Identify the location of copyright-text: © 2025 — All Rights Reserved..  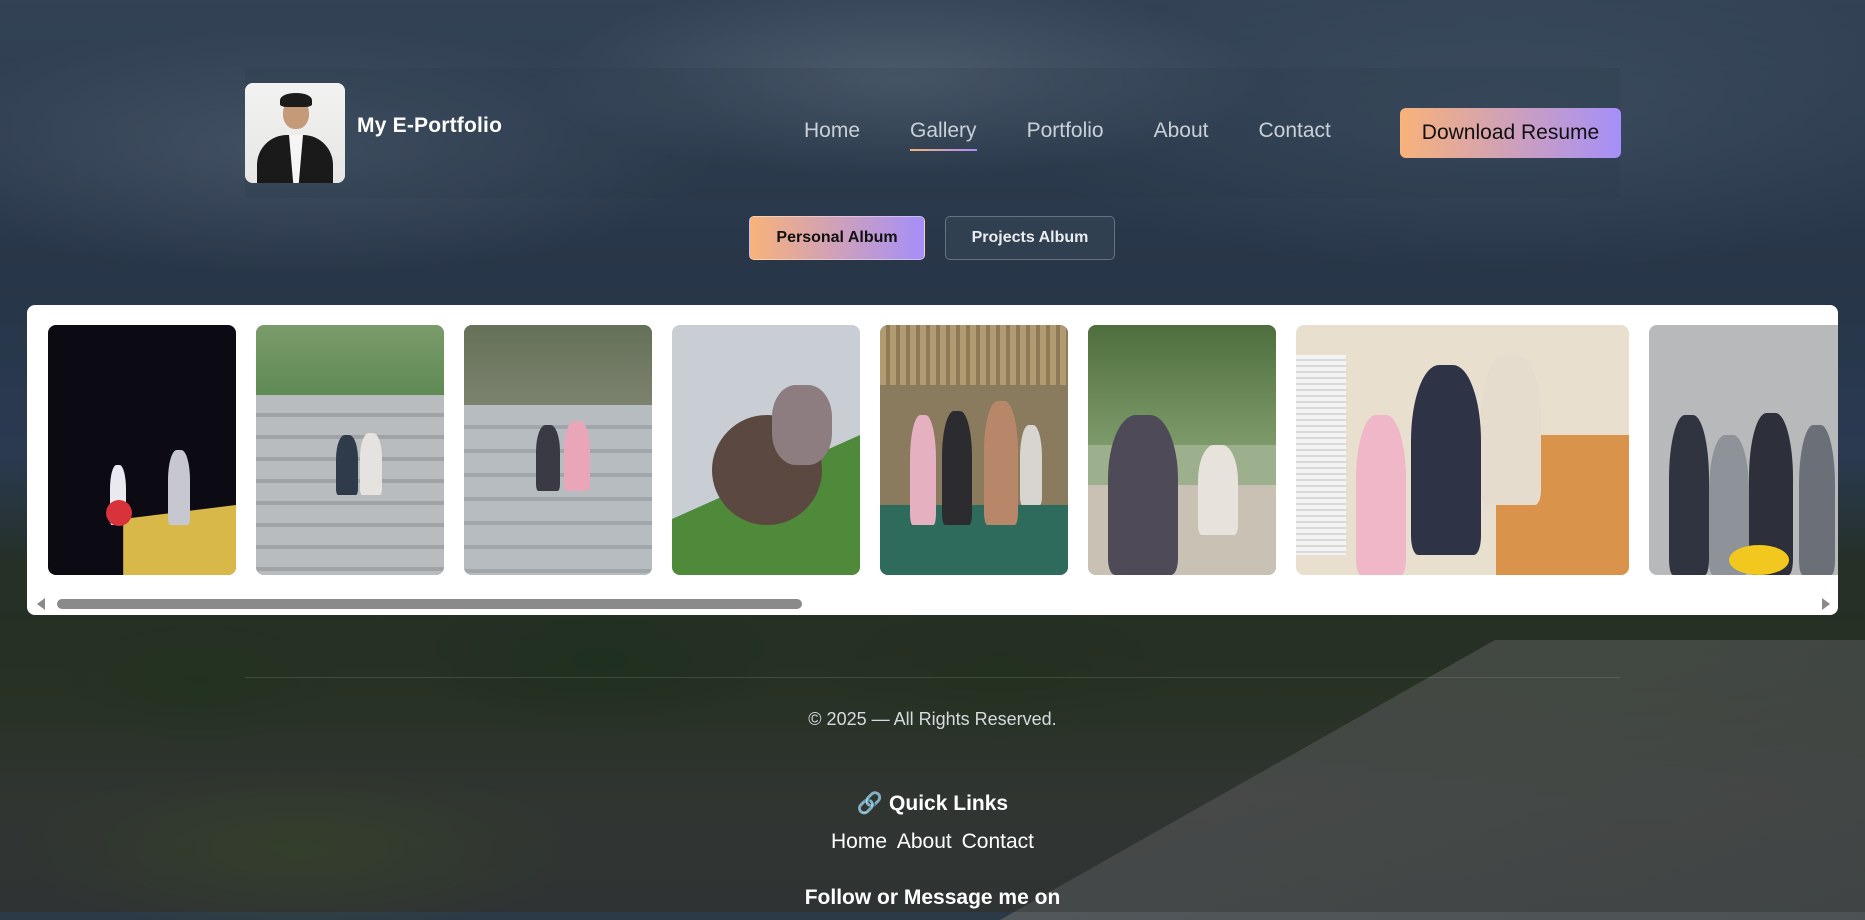
(932, 719).